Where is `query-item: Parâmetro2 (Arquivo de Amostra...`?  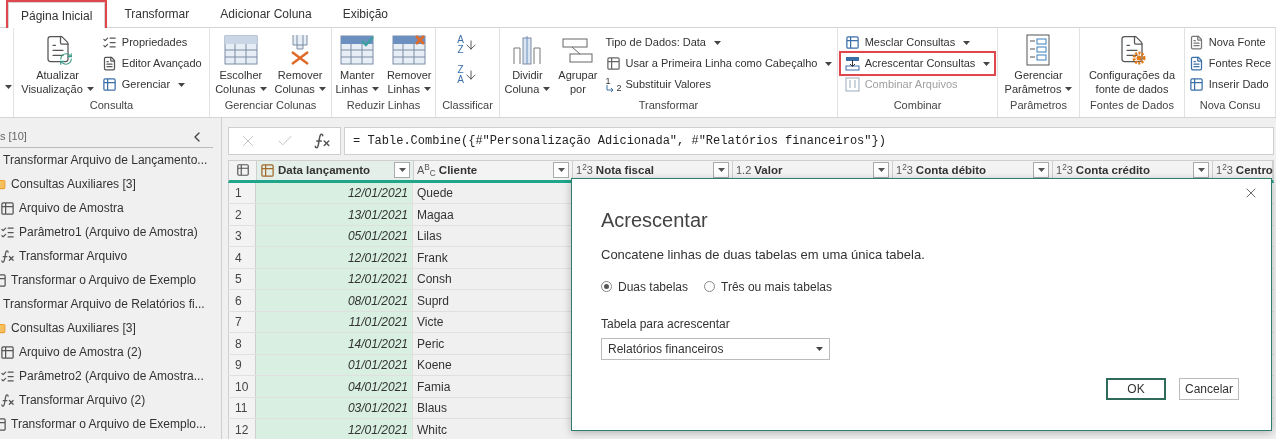
query-item: Parâmetro2 (Arquivo de Amostra... is located at coordinates (110, 376).